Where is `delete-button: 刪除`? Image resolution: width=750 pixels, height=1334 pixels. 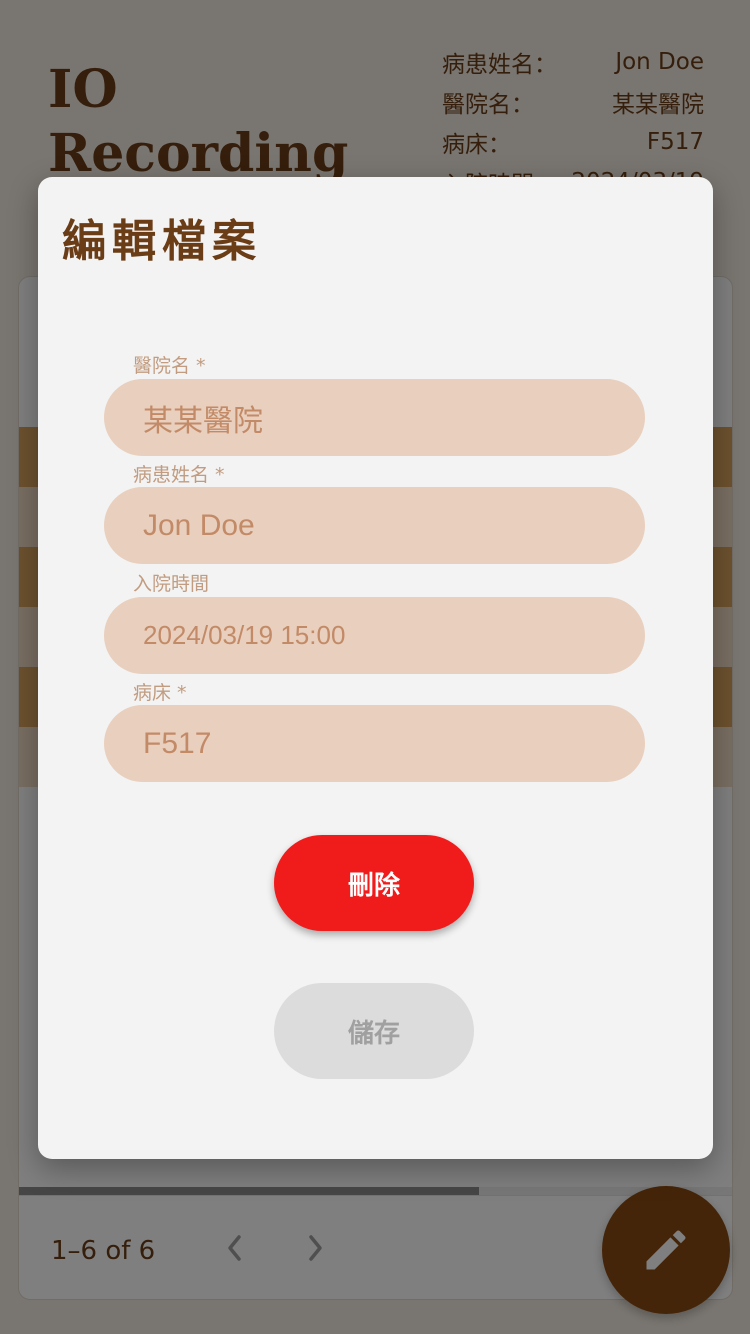 delete-button: 刪除 is located at coordinates (374, 883).